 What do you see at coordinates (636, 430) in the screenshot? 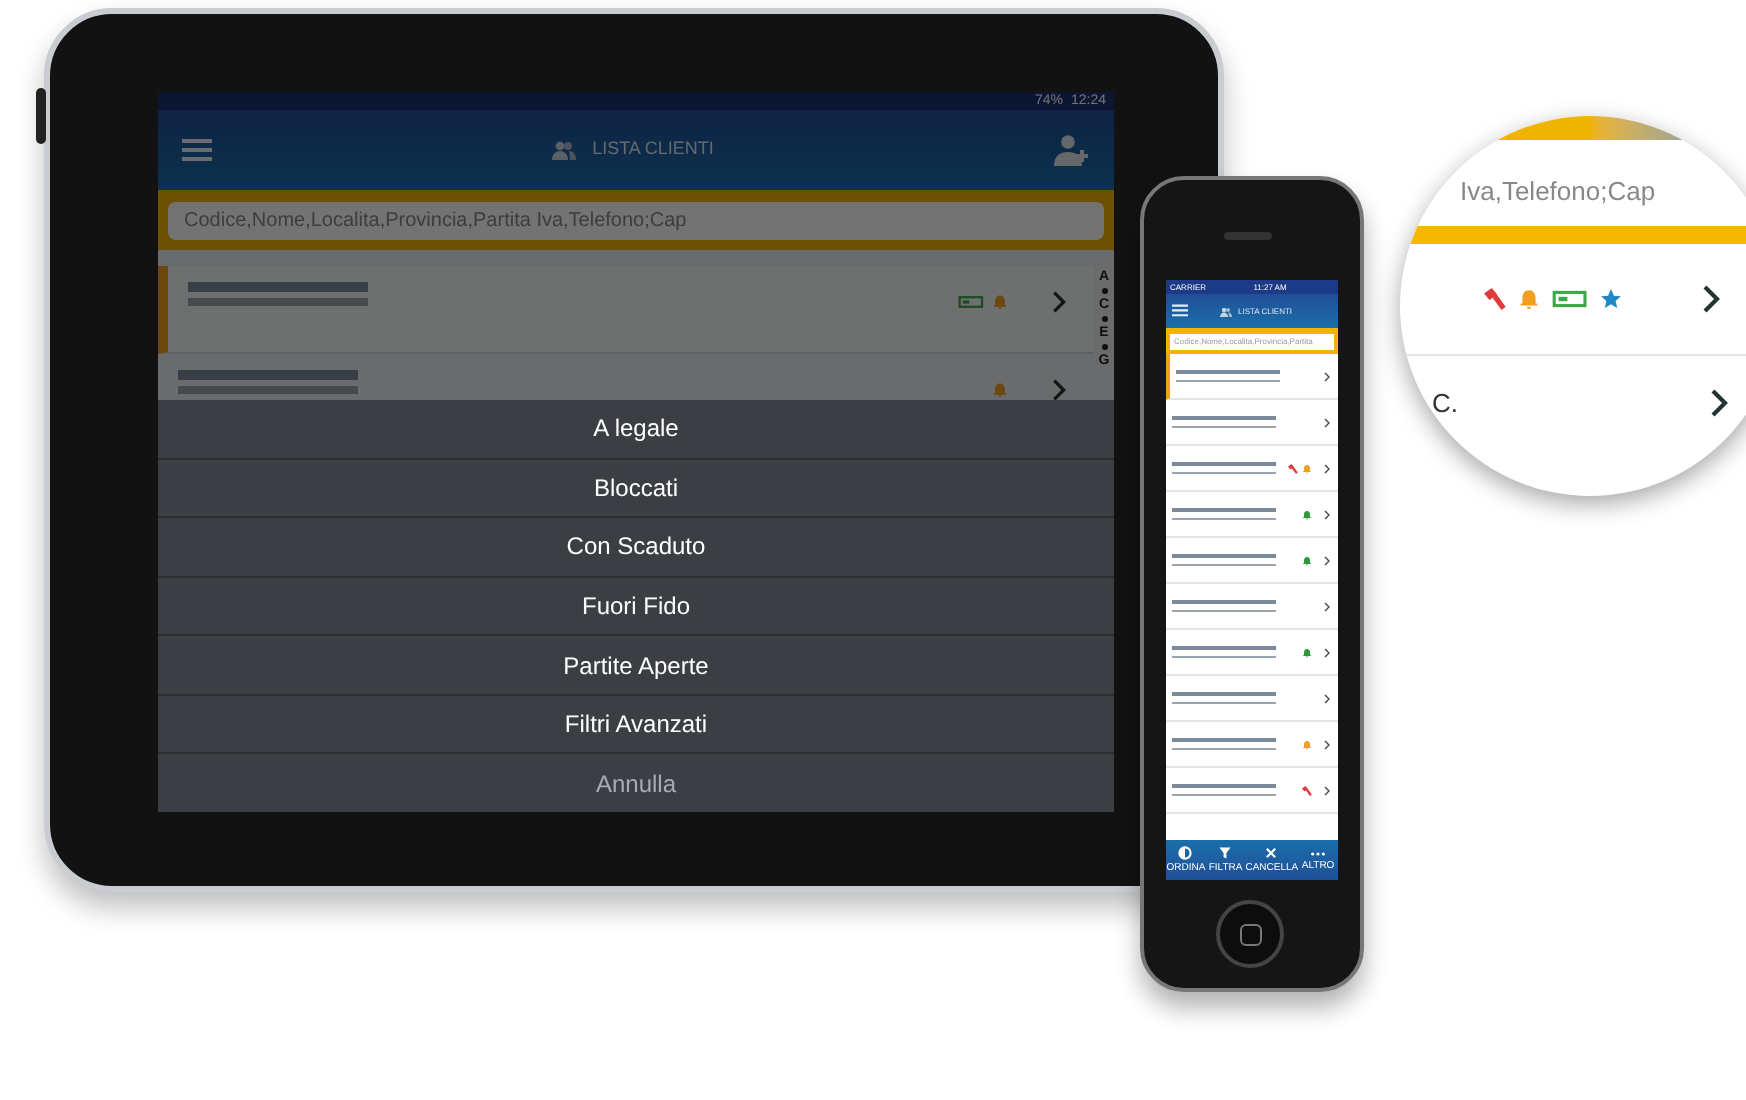
I see `action-option: A legale` at bounding box center [636, 430].